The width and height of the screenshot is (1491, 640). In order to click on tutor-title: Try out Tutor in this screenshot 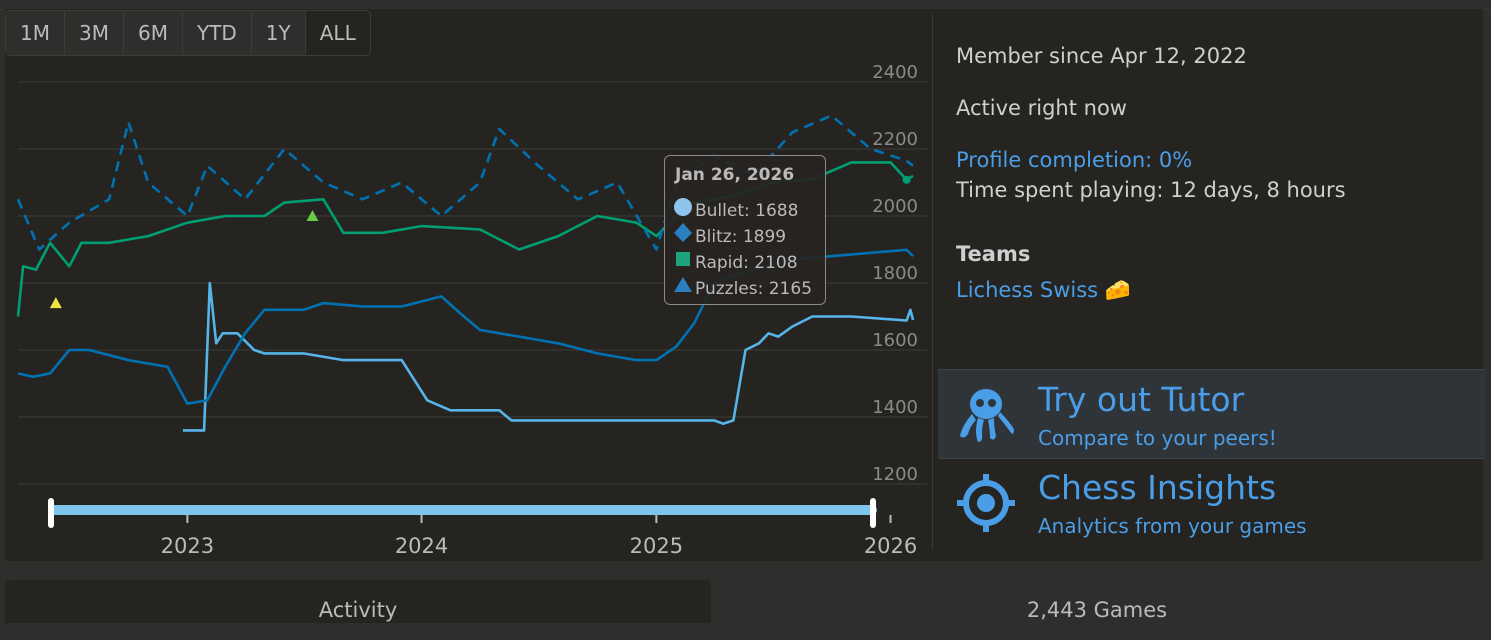, I will do `click(1141, 399)`.